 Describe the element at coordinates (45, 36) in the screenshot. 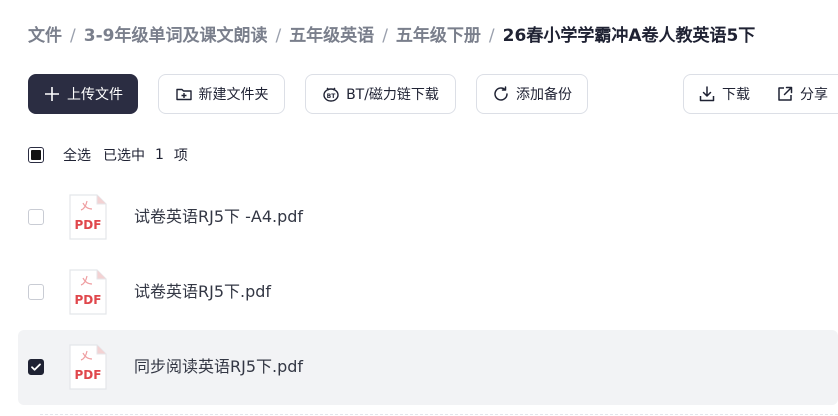

I see `breadcrumb-item-files: 文件` at that location.